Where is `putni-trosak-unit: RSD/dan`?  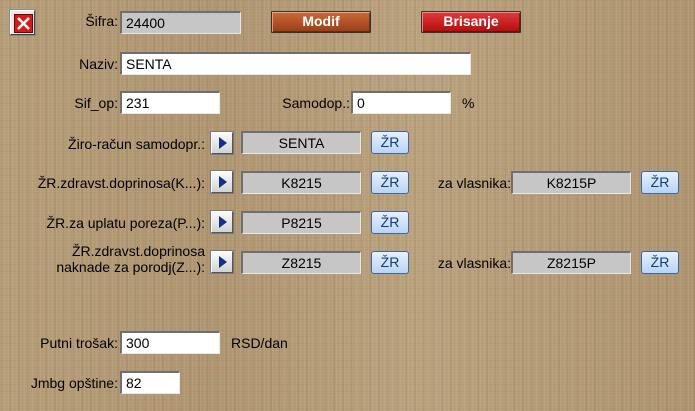
putni-trosak-unit: RSD/dan is located at coordinates (259, 343).